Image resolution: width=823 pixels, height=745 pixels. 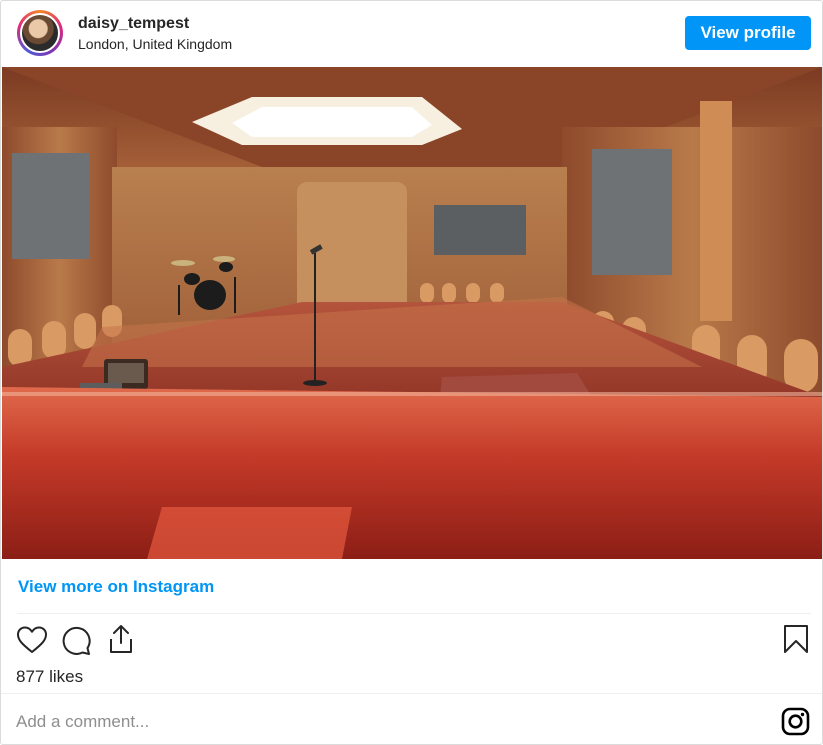 What do you see at coordinates (155, 44) in the screenshot?
I see `location: London, United Kingdom` at bounding box center [155, 44].